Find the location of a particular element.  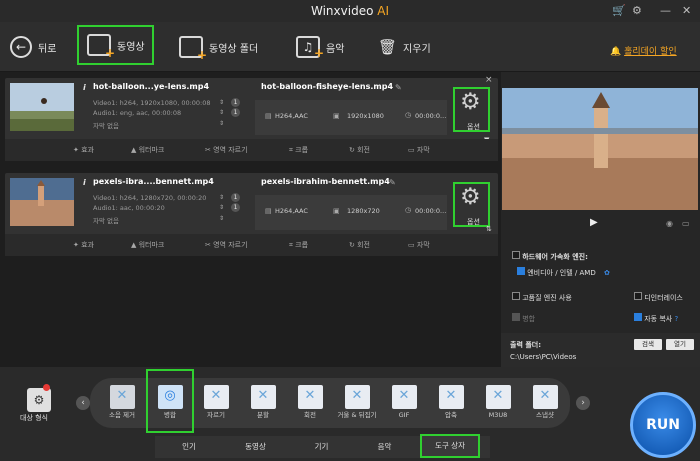

merge-row: 병합 is located at coordinates (523, 318).